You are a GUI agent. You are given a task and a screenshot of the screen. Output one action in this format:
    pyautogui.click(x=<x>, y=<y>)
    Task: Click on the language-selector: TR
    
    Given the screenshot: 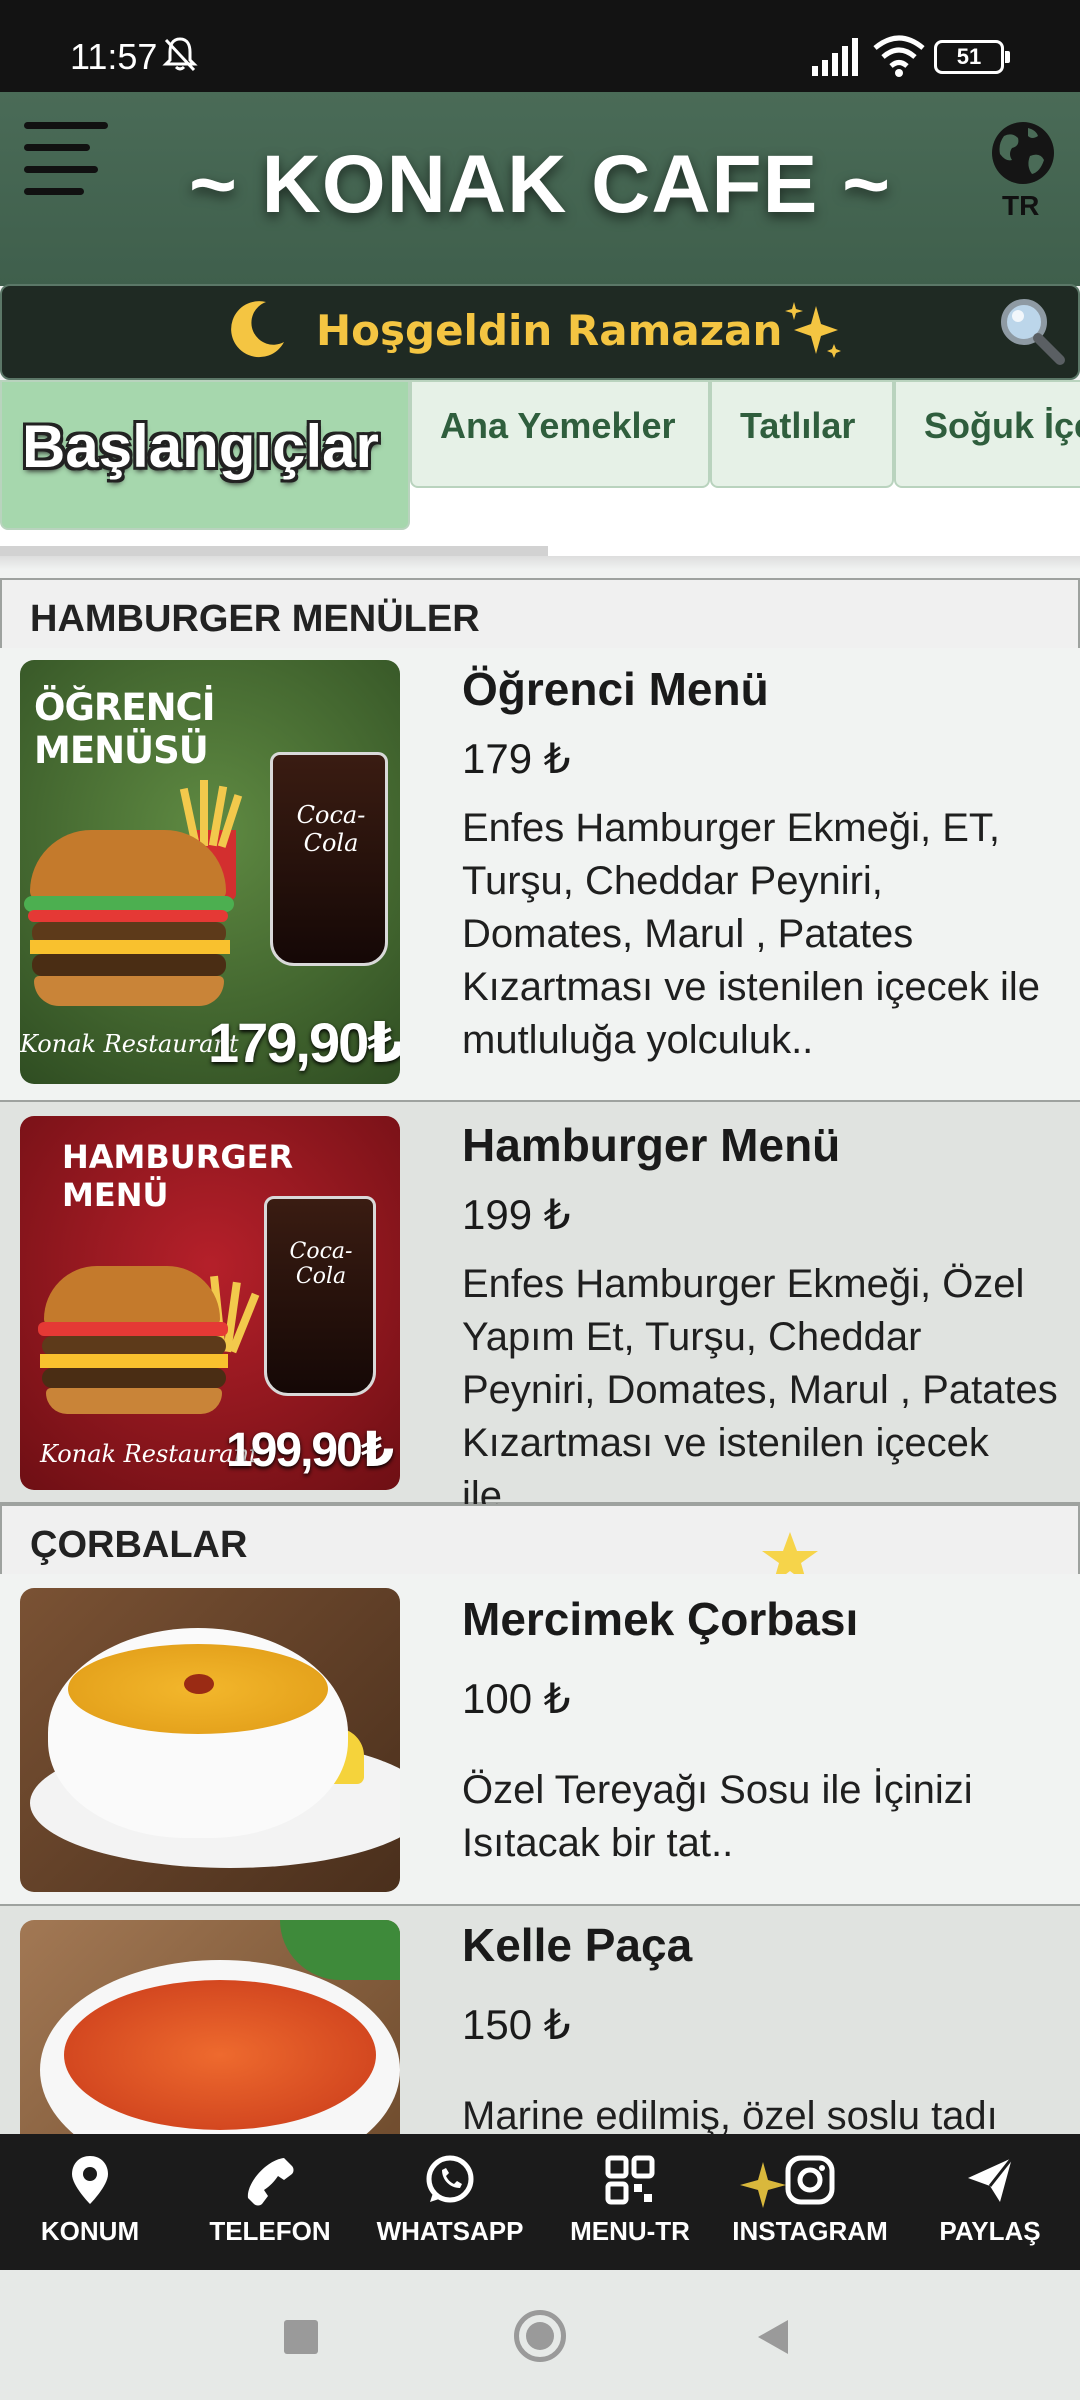 What is the action you would take?
    pyautogui.click(x=1020, y=206)
    